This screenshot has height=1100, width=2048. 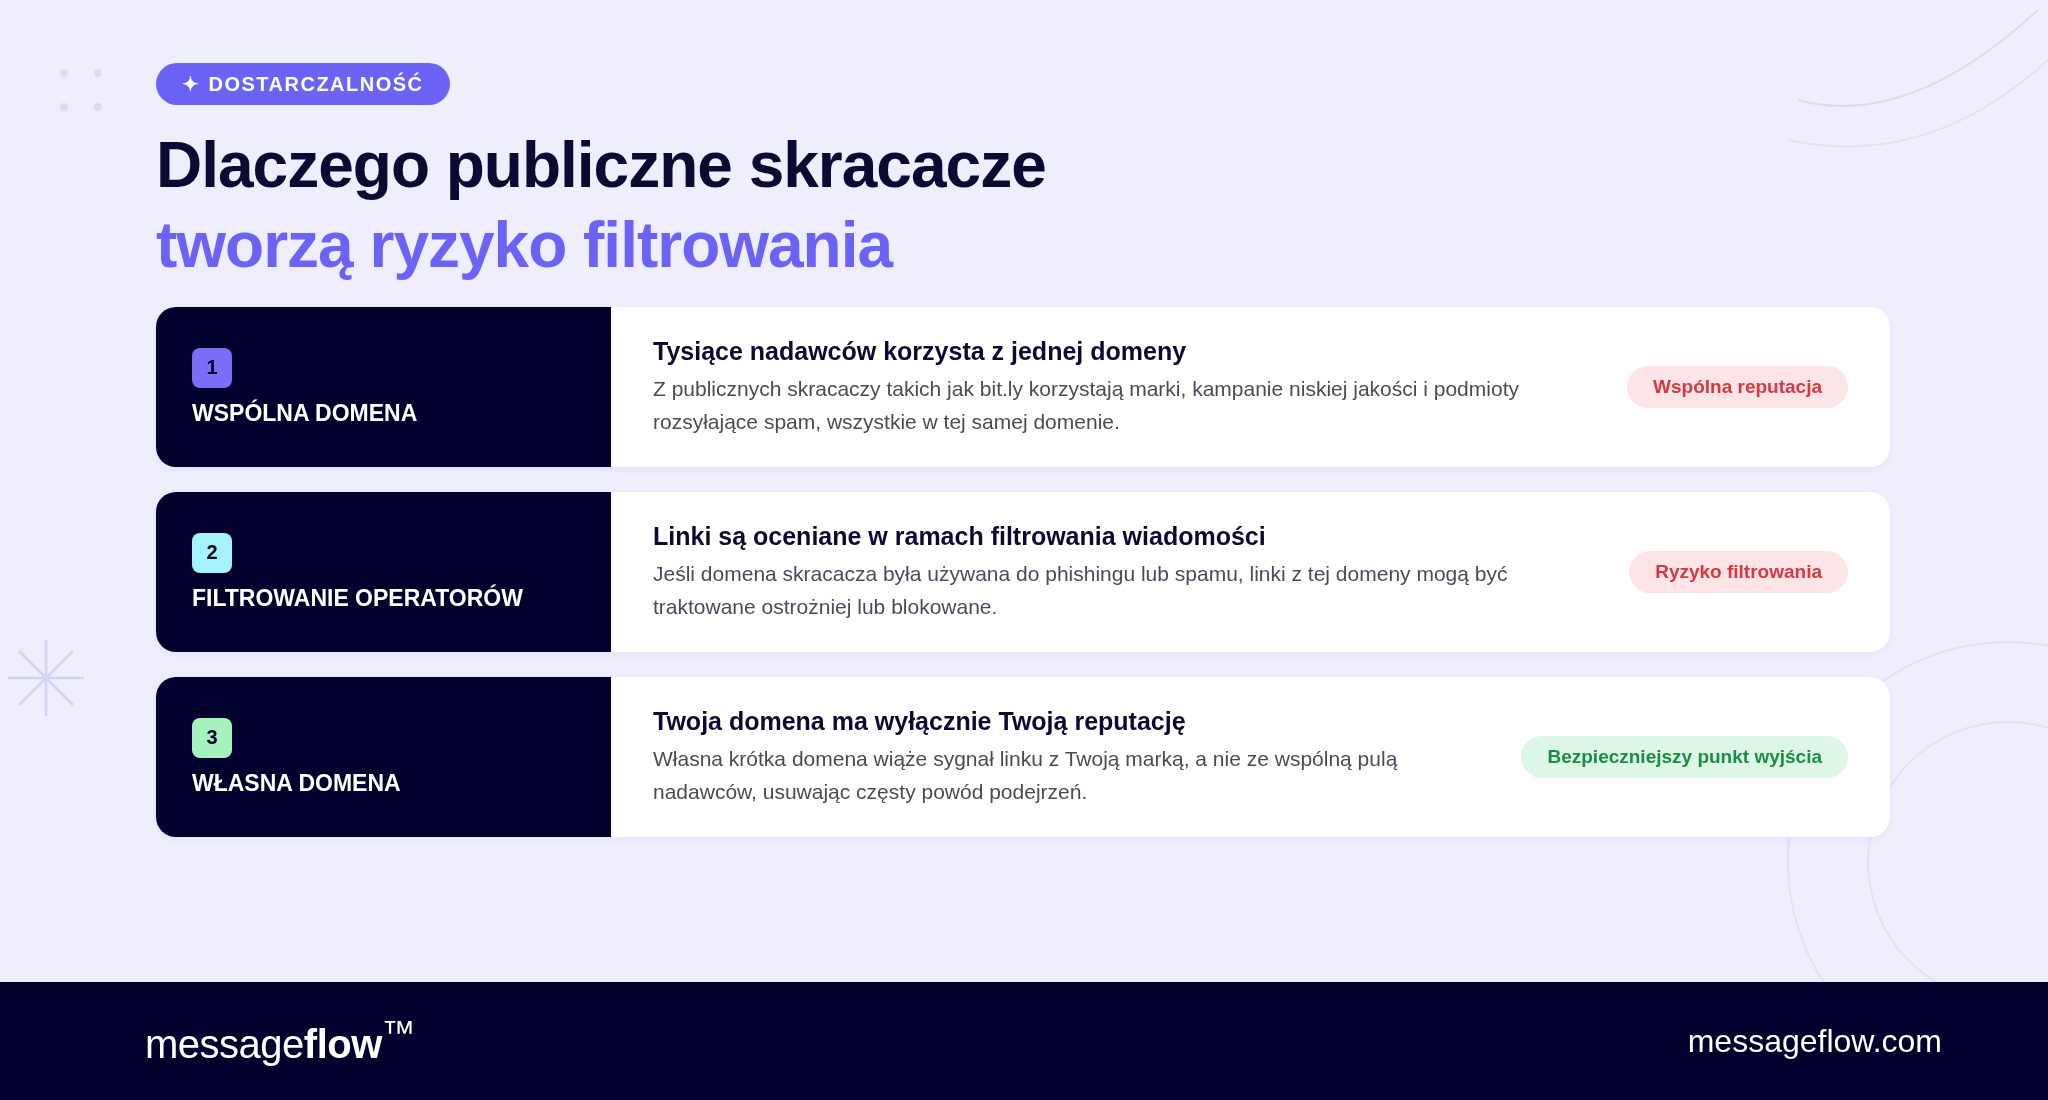 What do you see at coordinates (305, 413) in the screenshot?
I see `card-label: WSPÓLNA DOMENA` at bounding box center [305, 413].